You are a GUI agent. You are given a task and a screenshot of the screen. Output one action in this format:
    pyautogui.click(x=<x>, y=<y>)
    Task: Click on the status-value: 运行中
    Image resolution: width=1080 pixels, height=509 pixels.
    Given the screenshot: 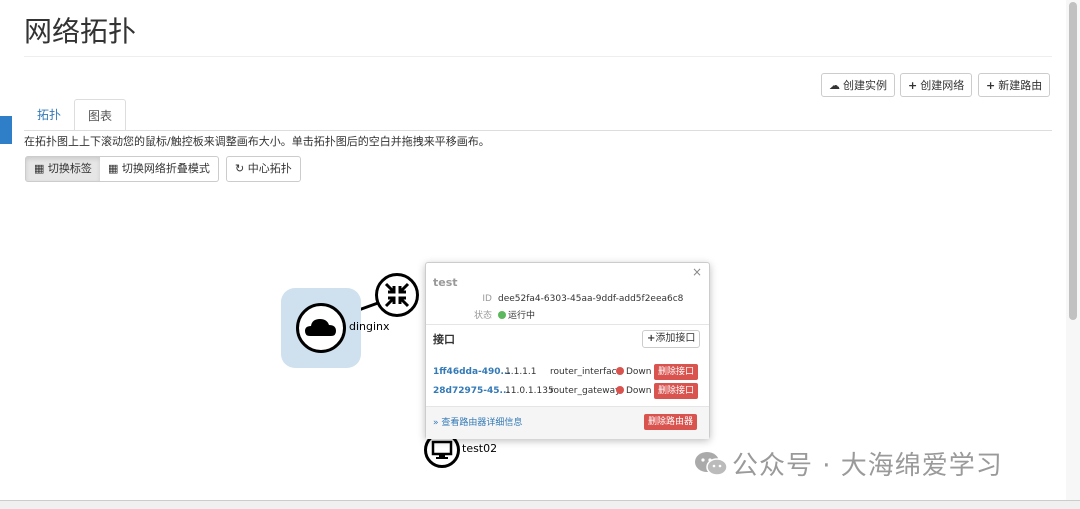 What is the action you would take?
    pyautogui.click(x=516, y=314)
    